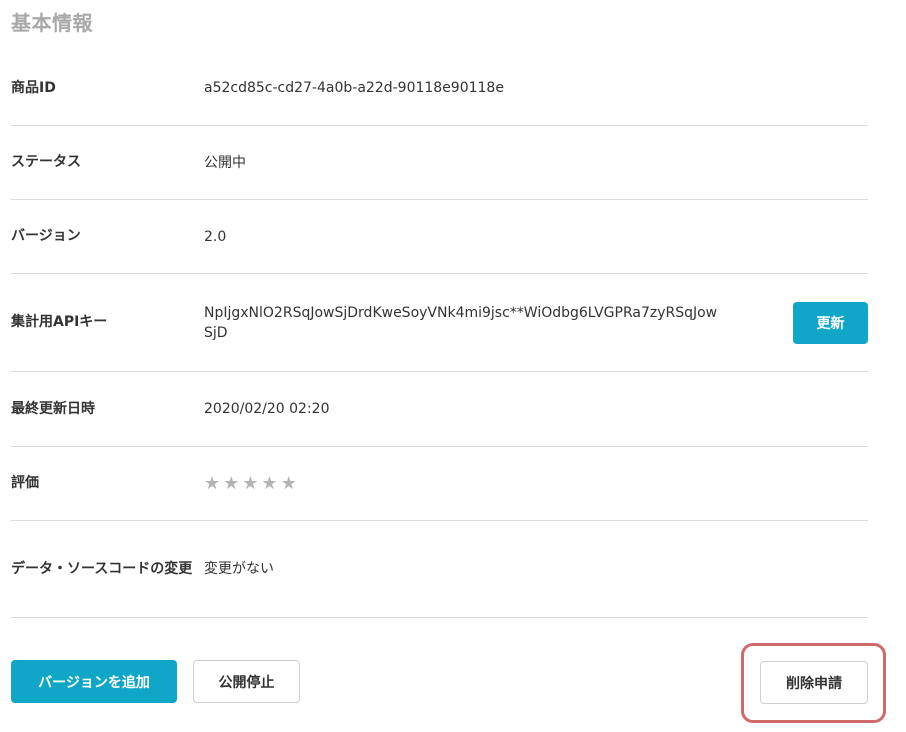 The width and height of the screenshot is (906, 732). Describe the element at coordinates (102, 568) in the screenshot. I see `changes-label: データ・ソースコードの変更` at that location.